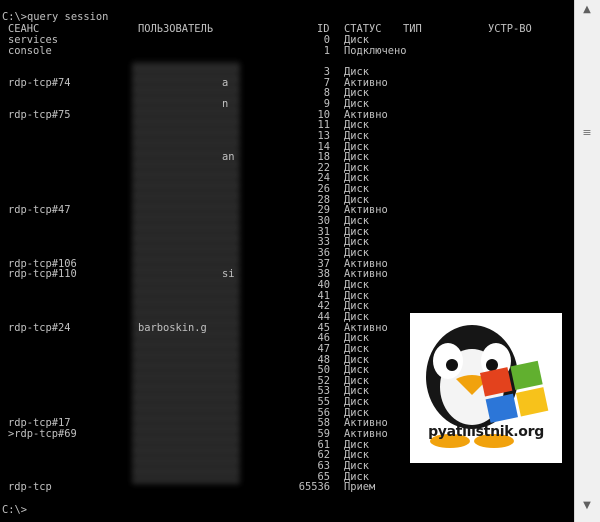 Image resolution: width=600 pixels, height=522 pixels. I want to click on header-id: ID, so click(323, 29).